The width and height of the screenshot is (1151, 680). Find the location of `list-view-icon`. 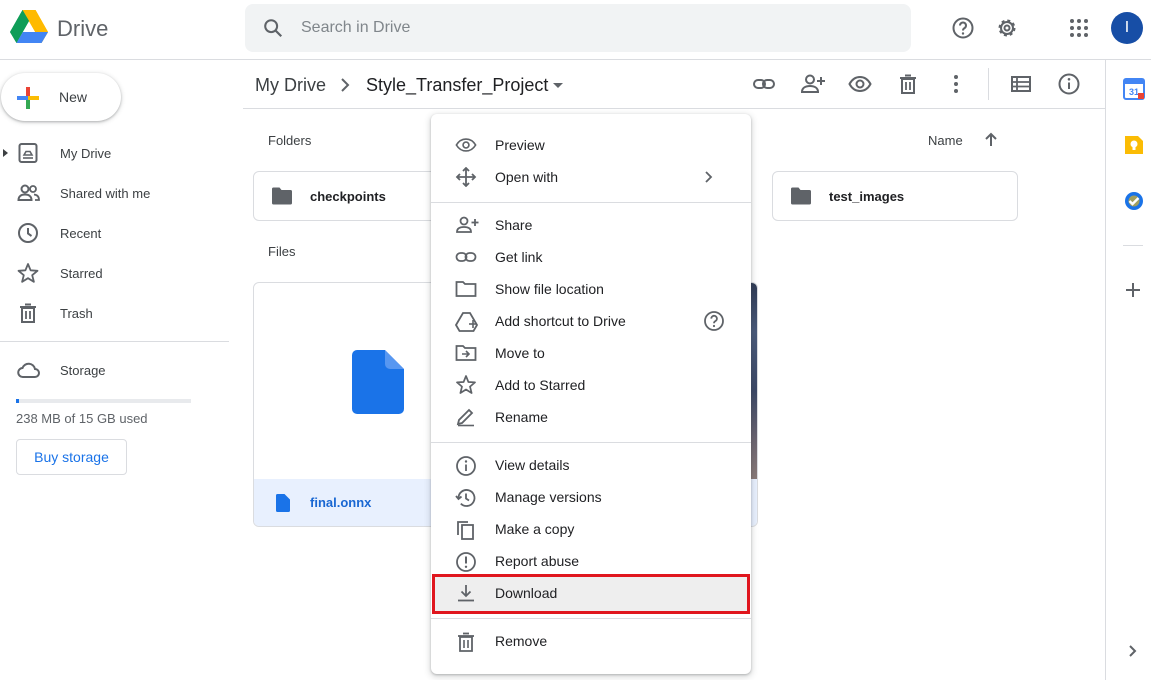

list-view-icon is located at coordinates (1021, 84).